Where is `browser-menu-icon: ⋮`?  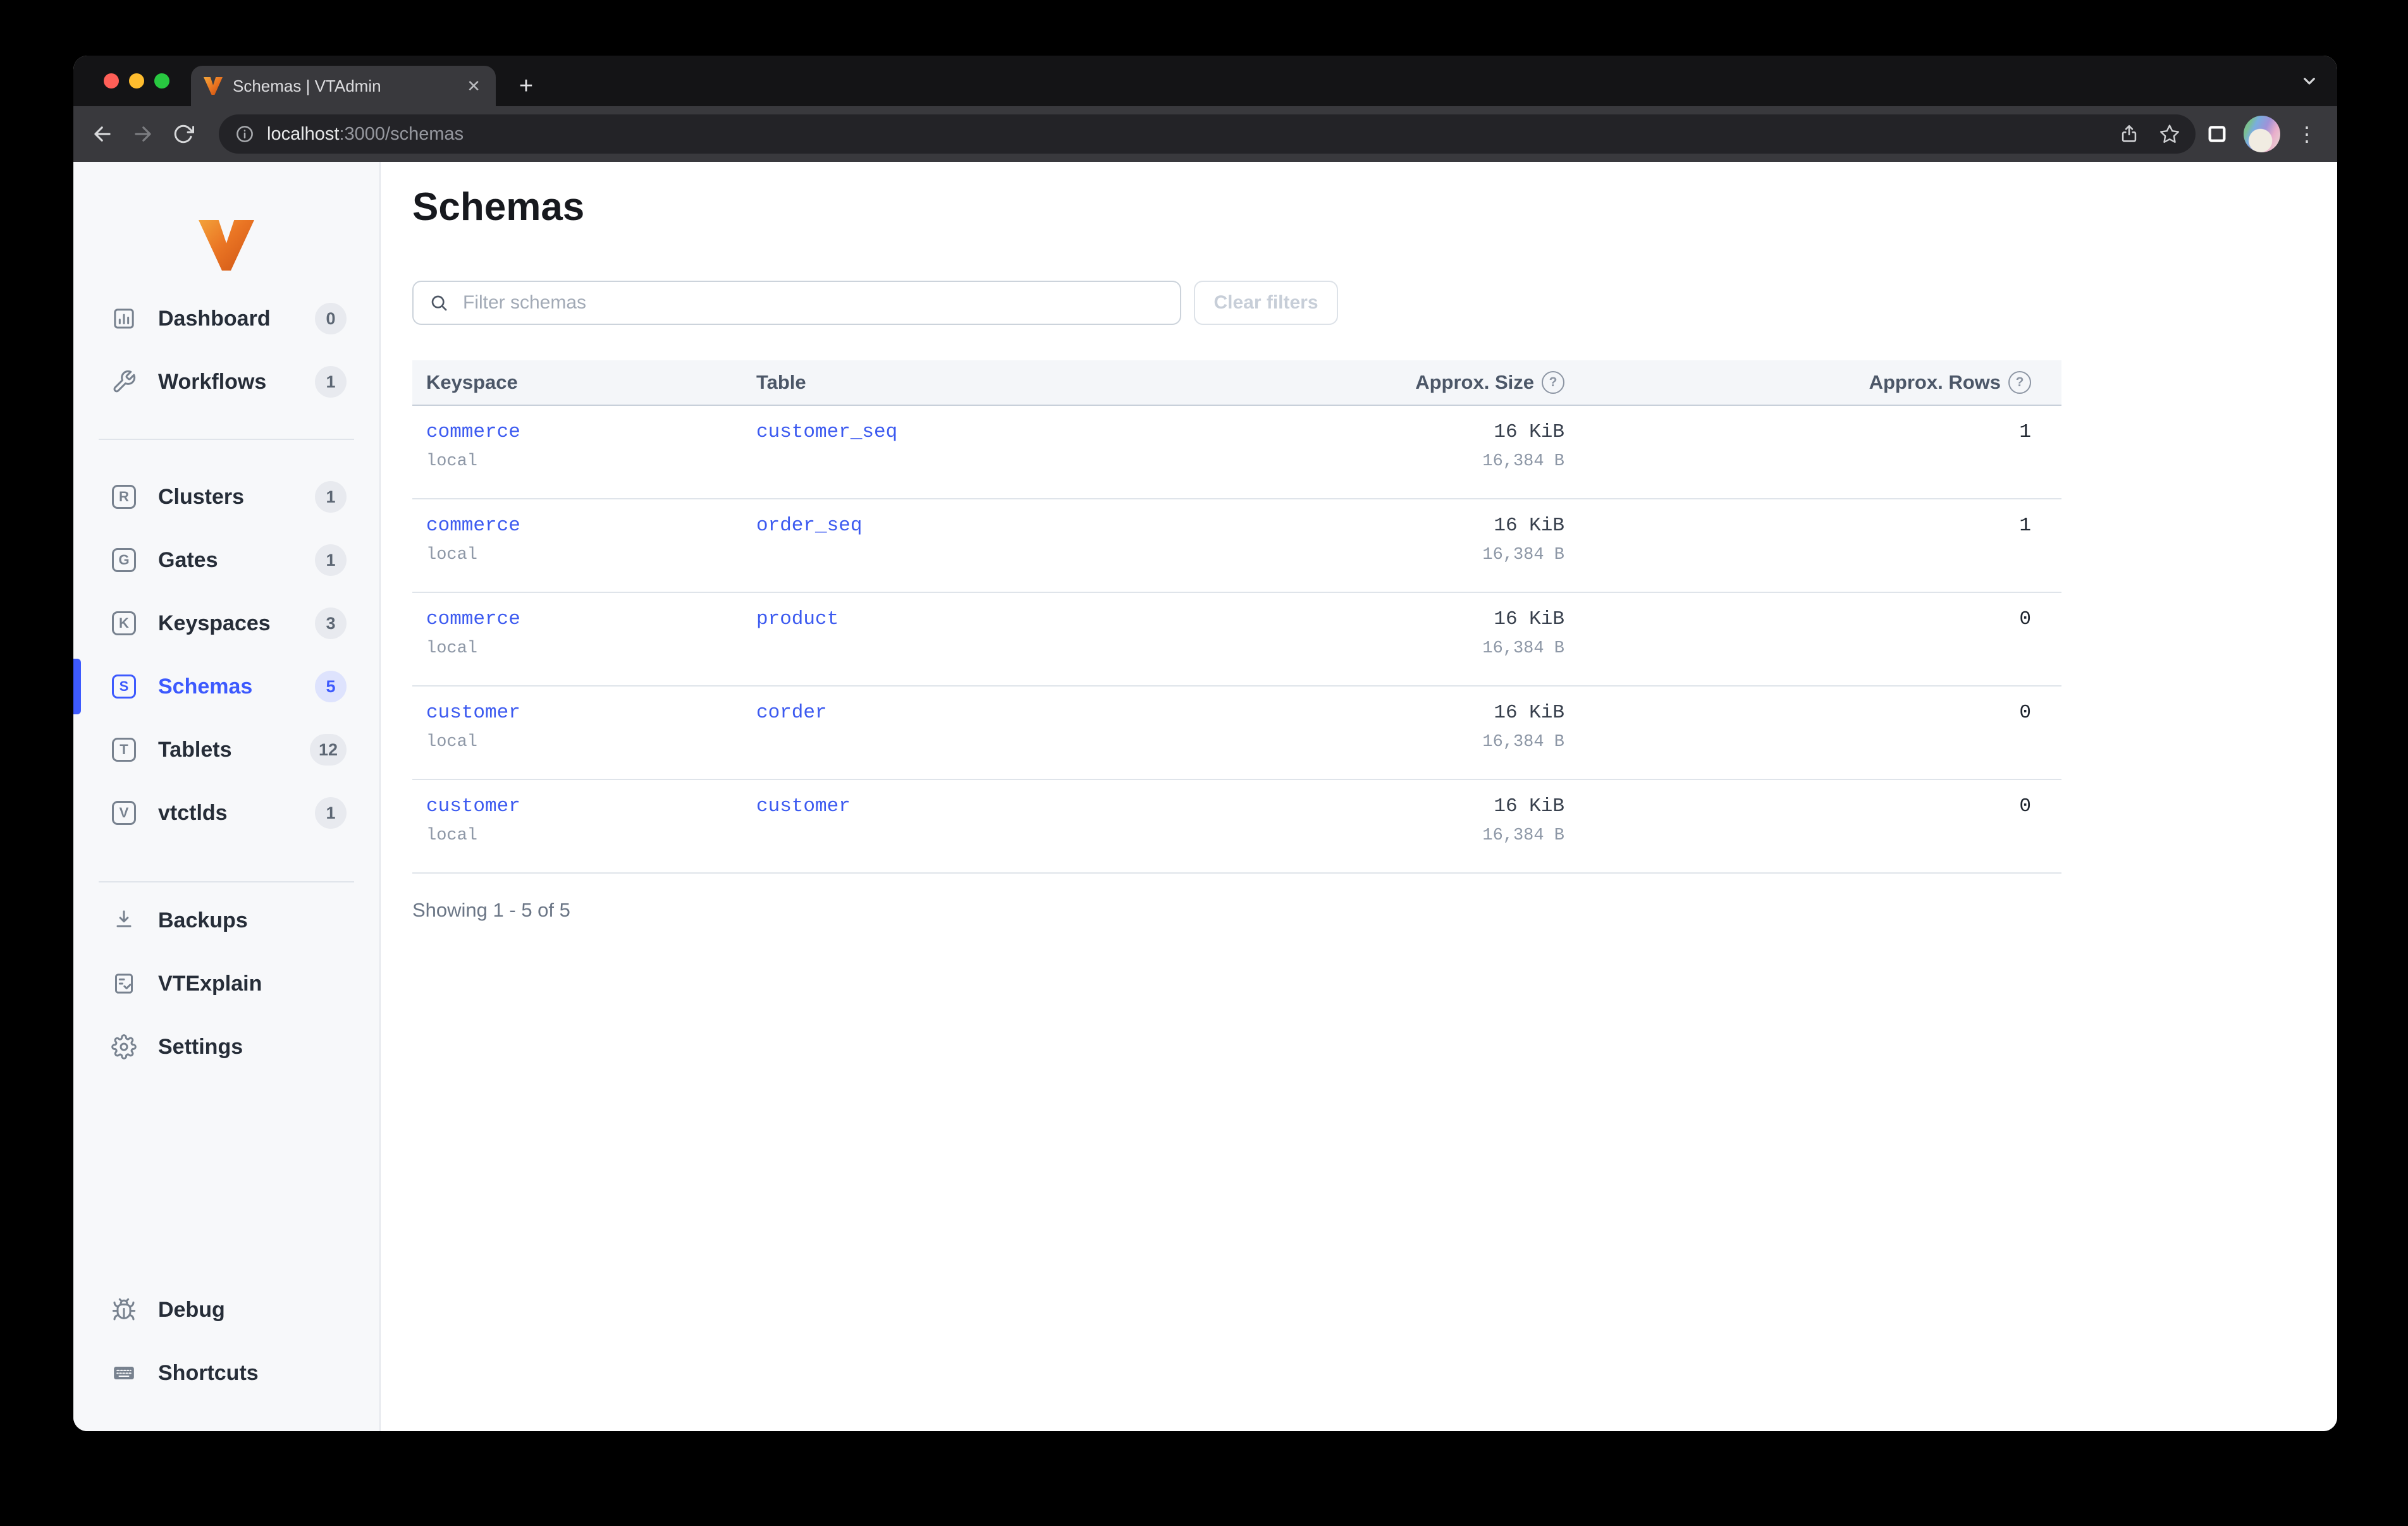
browser-menu-icon: ⋮ is located at coordinates (2306, 134).